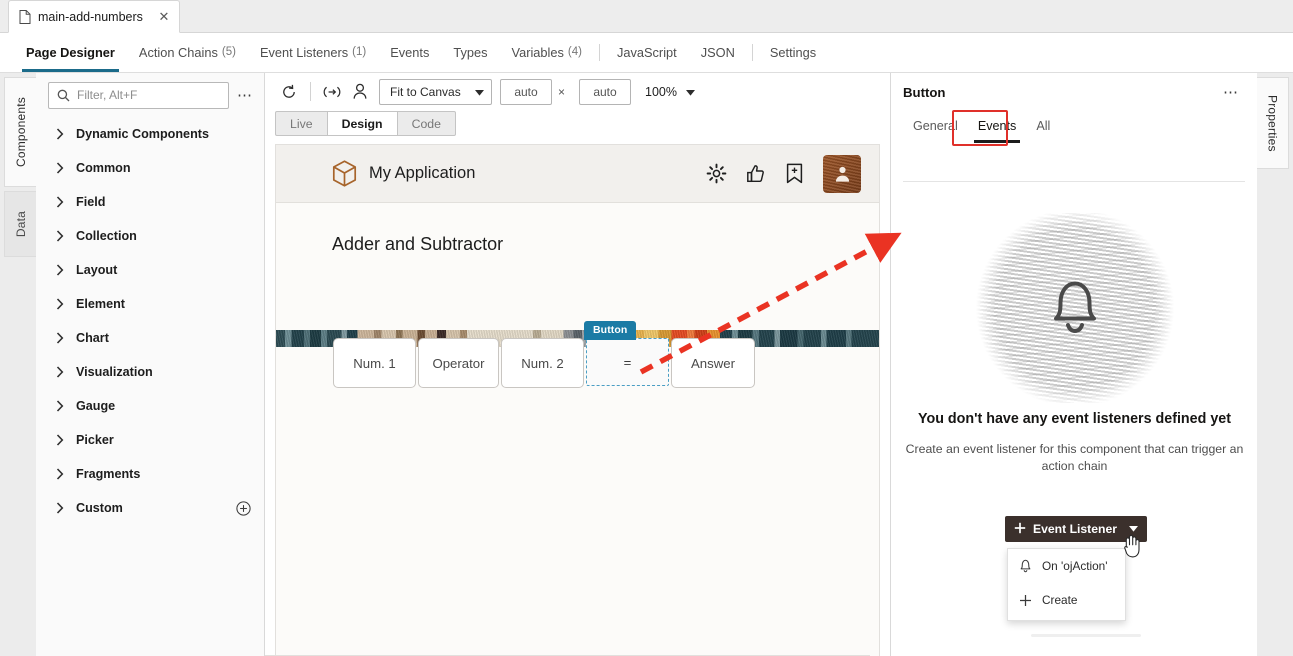 This screenshot has width=1293, height=656. I want to click on field-num-1: Num. 1, so click(374, 363).